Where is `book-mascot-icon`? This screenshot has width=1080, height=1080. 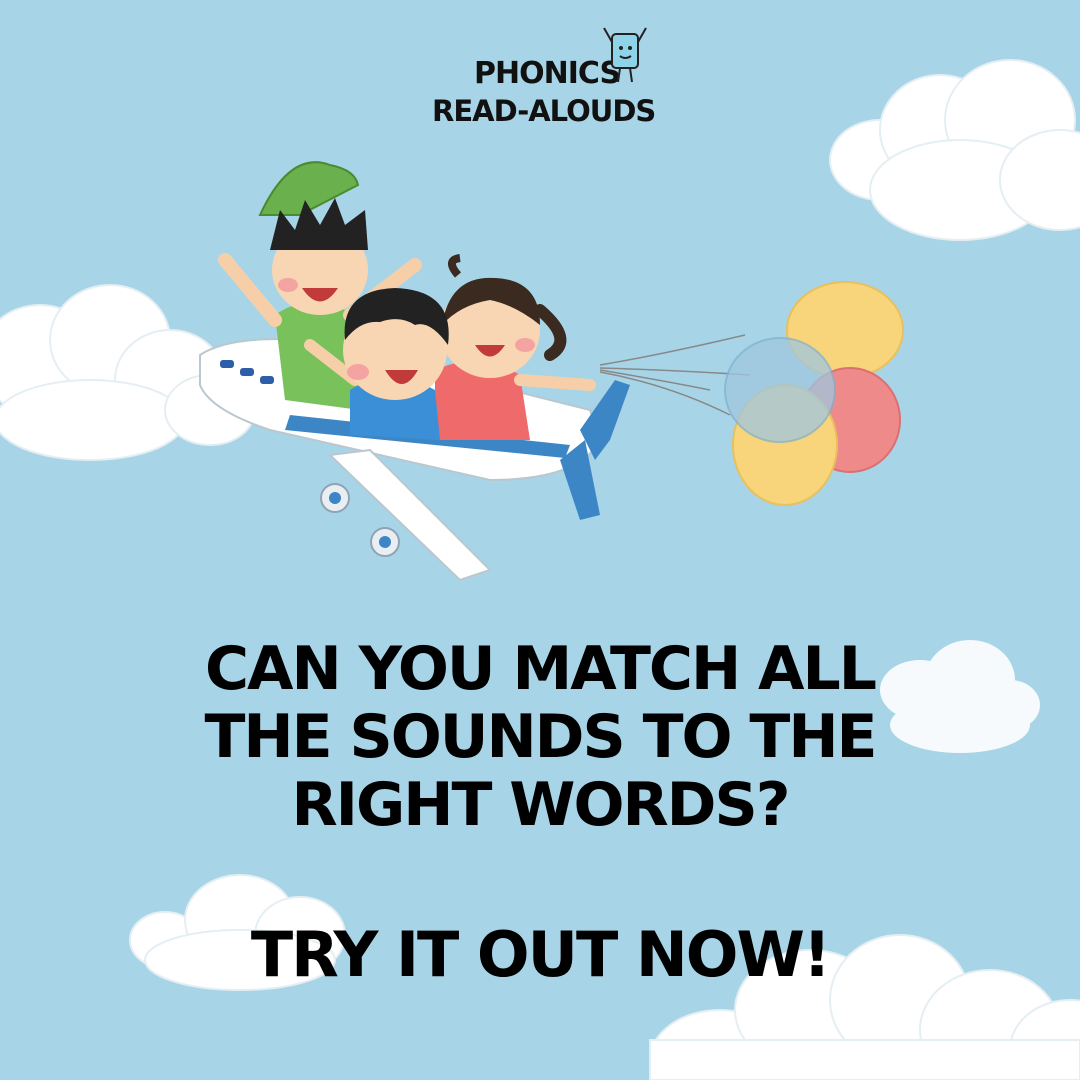 book-mascot-icon is located at coordinates (625, 55).